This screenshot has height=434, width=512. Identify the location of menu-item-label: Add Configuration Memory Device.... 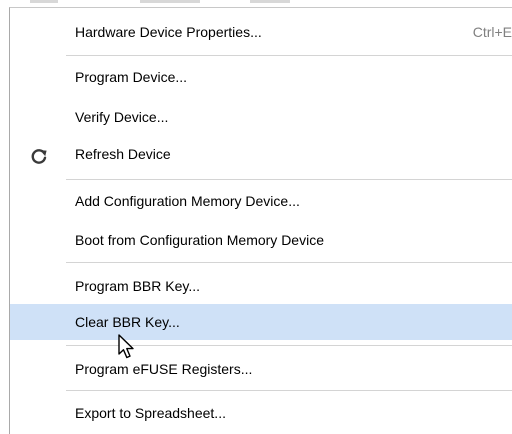
(187, 201).